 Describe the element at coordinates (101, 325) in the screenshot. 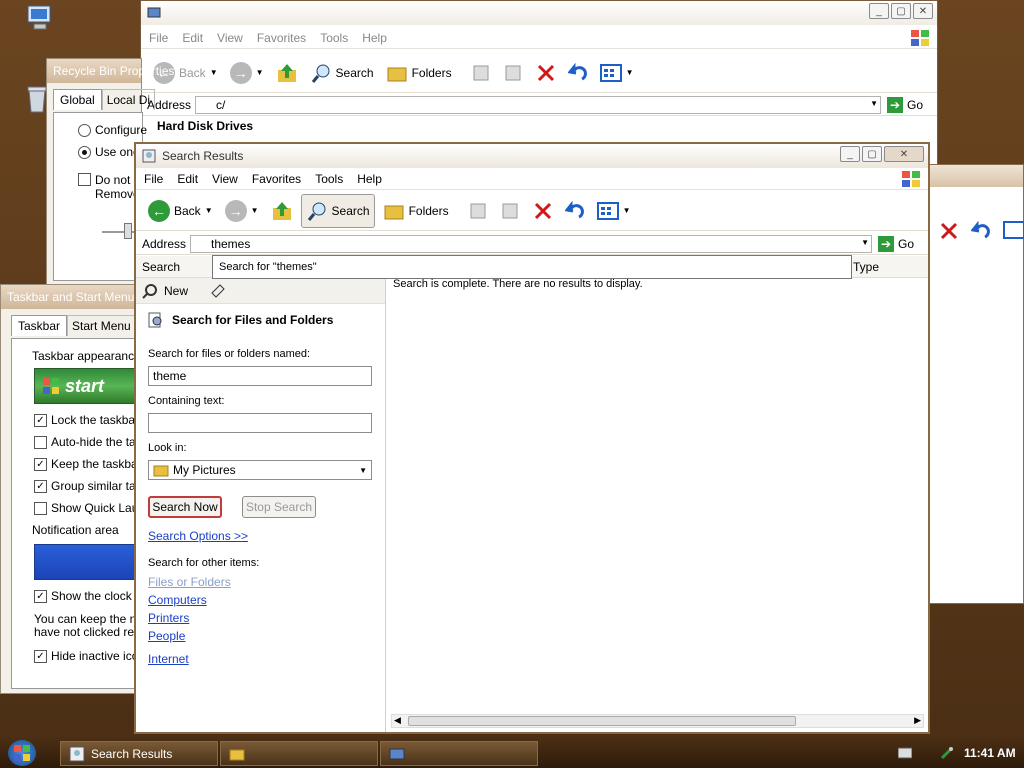

I see `tab-start-menu: Start Menu` at that location.